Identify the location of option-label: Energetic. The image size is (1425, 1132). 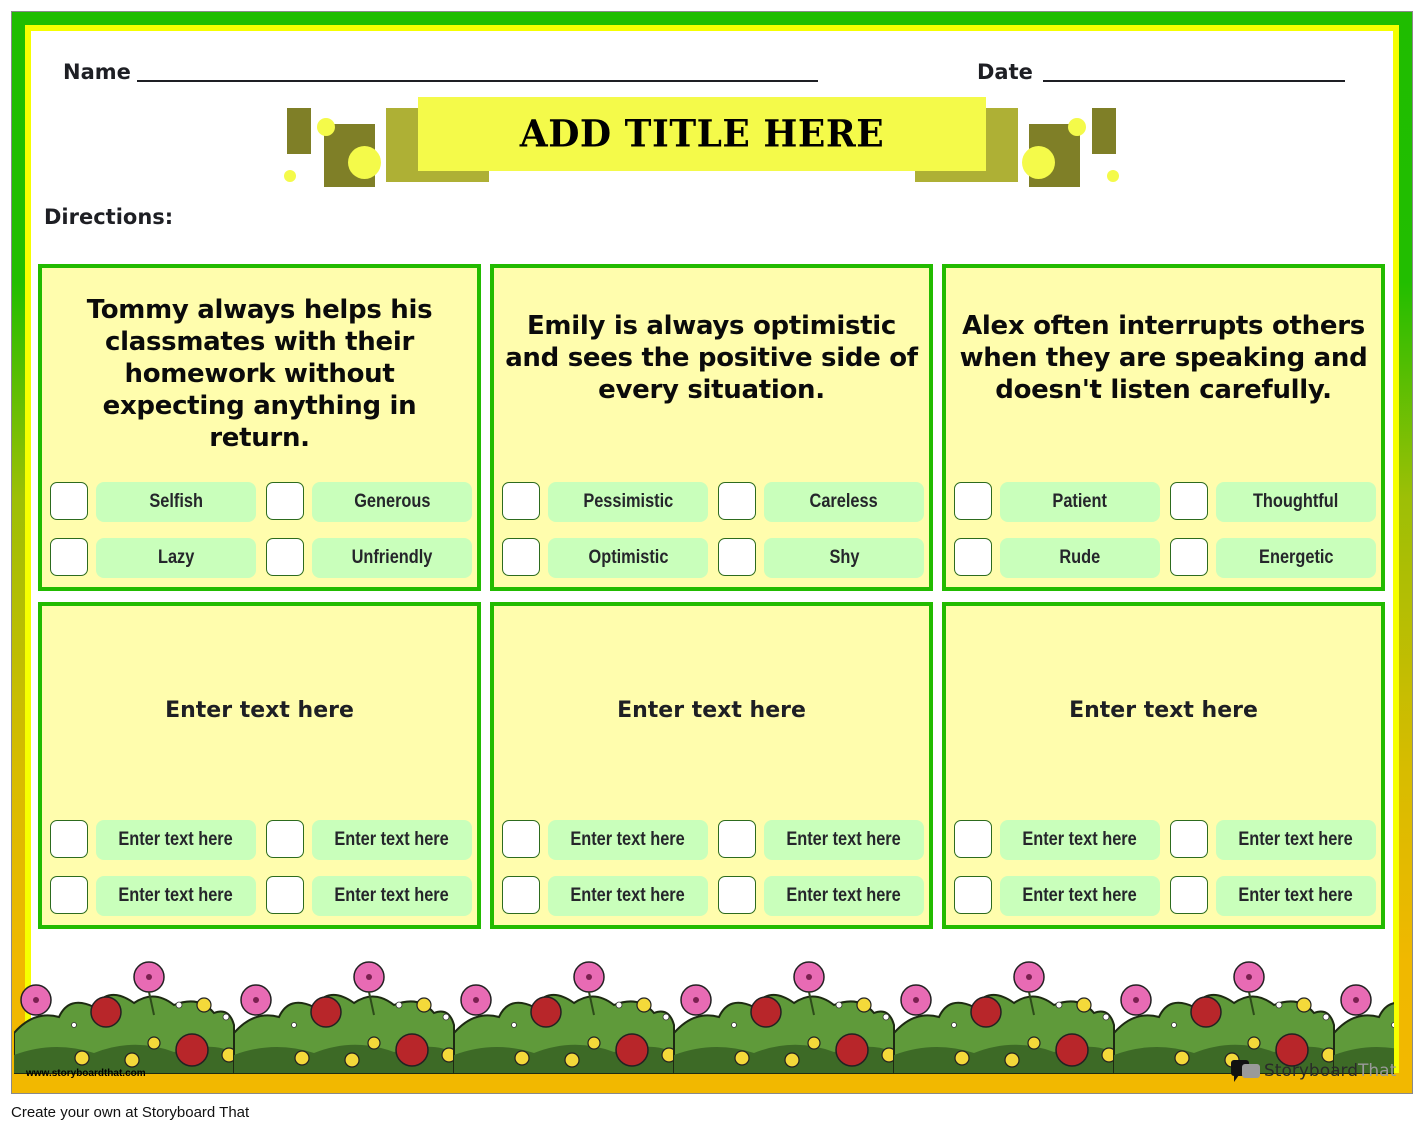
(1296, 558).